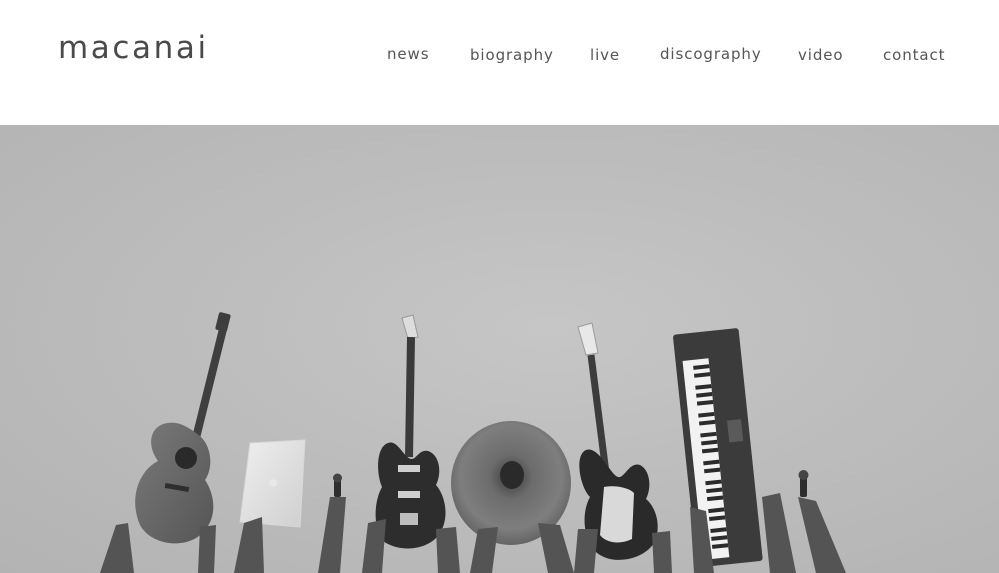 The image size is (999, 573). What do you see at coordinates (183, 428) in the screenshot?
I see `acoustic-guitar` at bounding box center [183, 428].